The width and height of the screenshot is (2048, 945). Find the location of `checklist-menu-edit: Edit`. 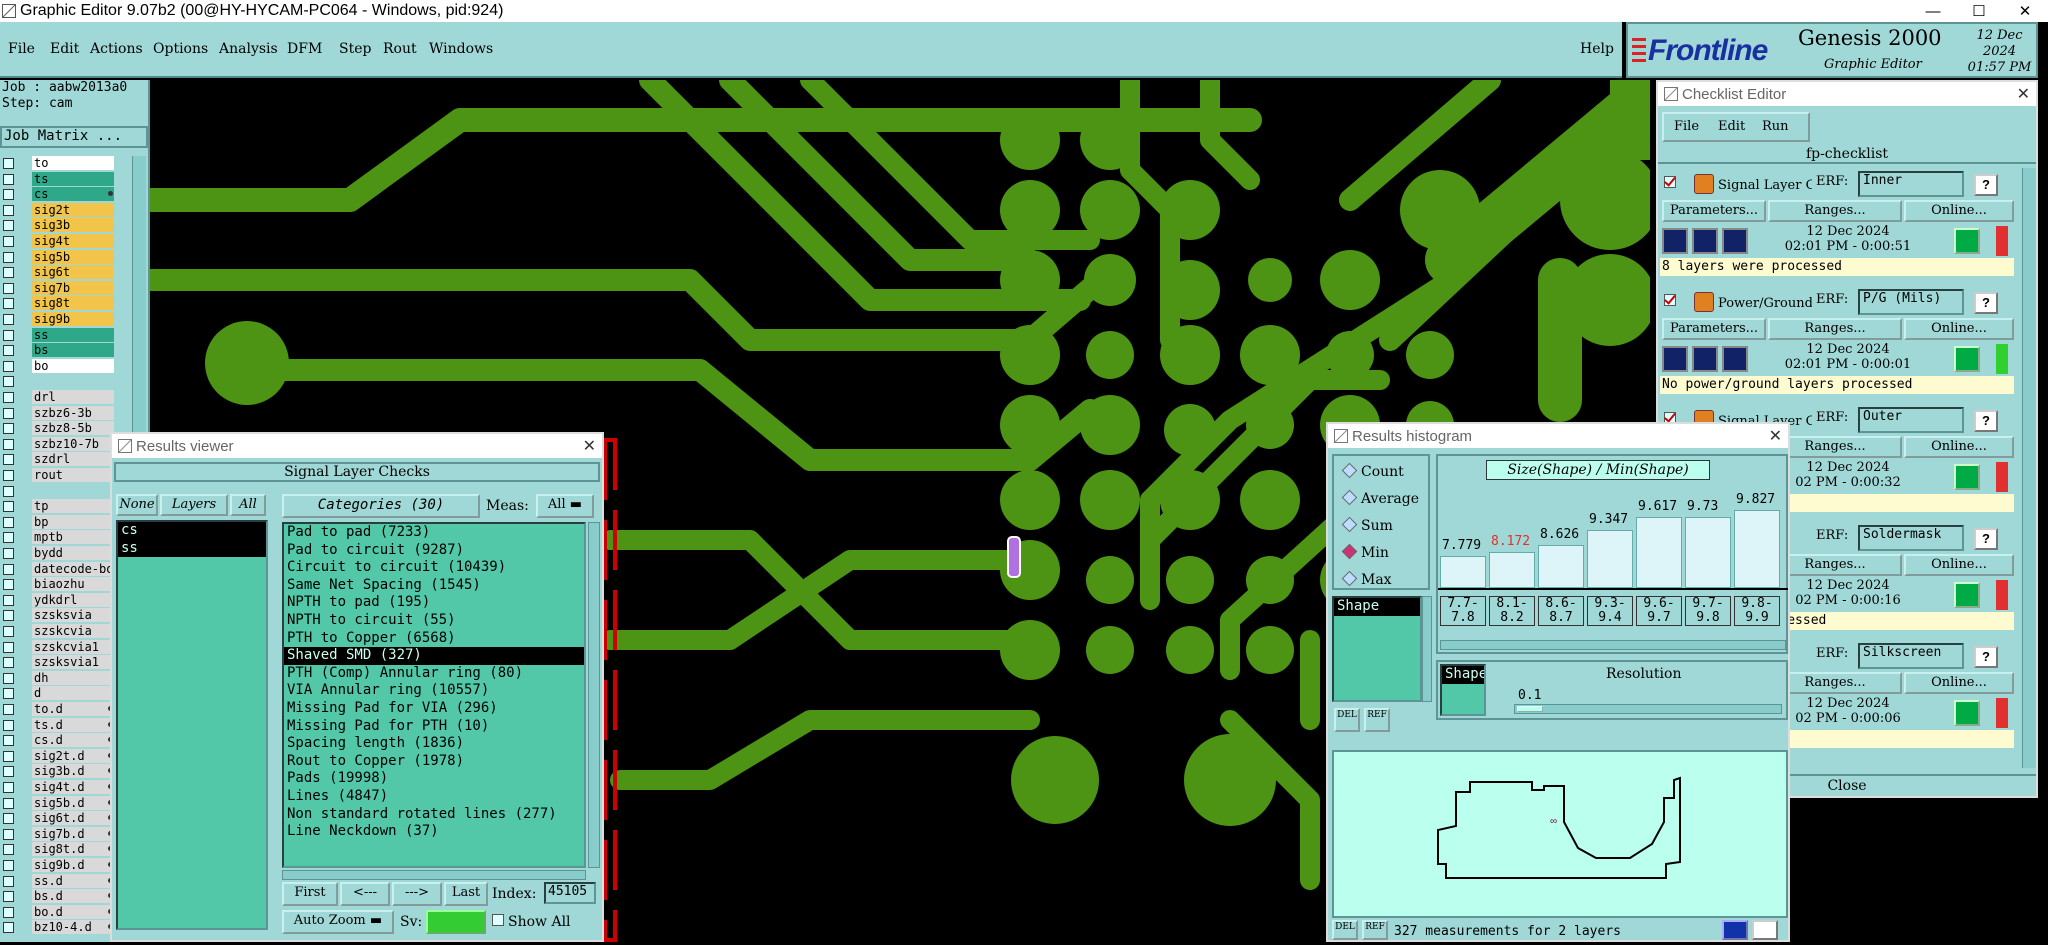

checklist-menu-edit: Edit is located at coordinates (1731, 127).